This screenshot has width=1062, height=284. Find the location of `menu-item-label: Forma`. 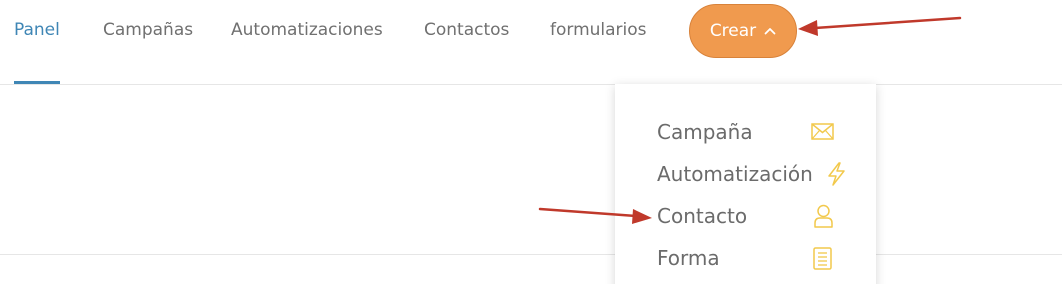

menu-item-label: Forma is located at coordinates (688, 258).